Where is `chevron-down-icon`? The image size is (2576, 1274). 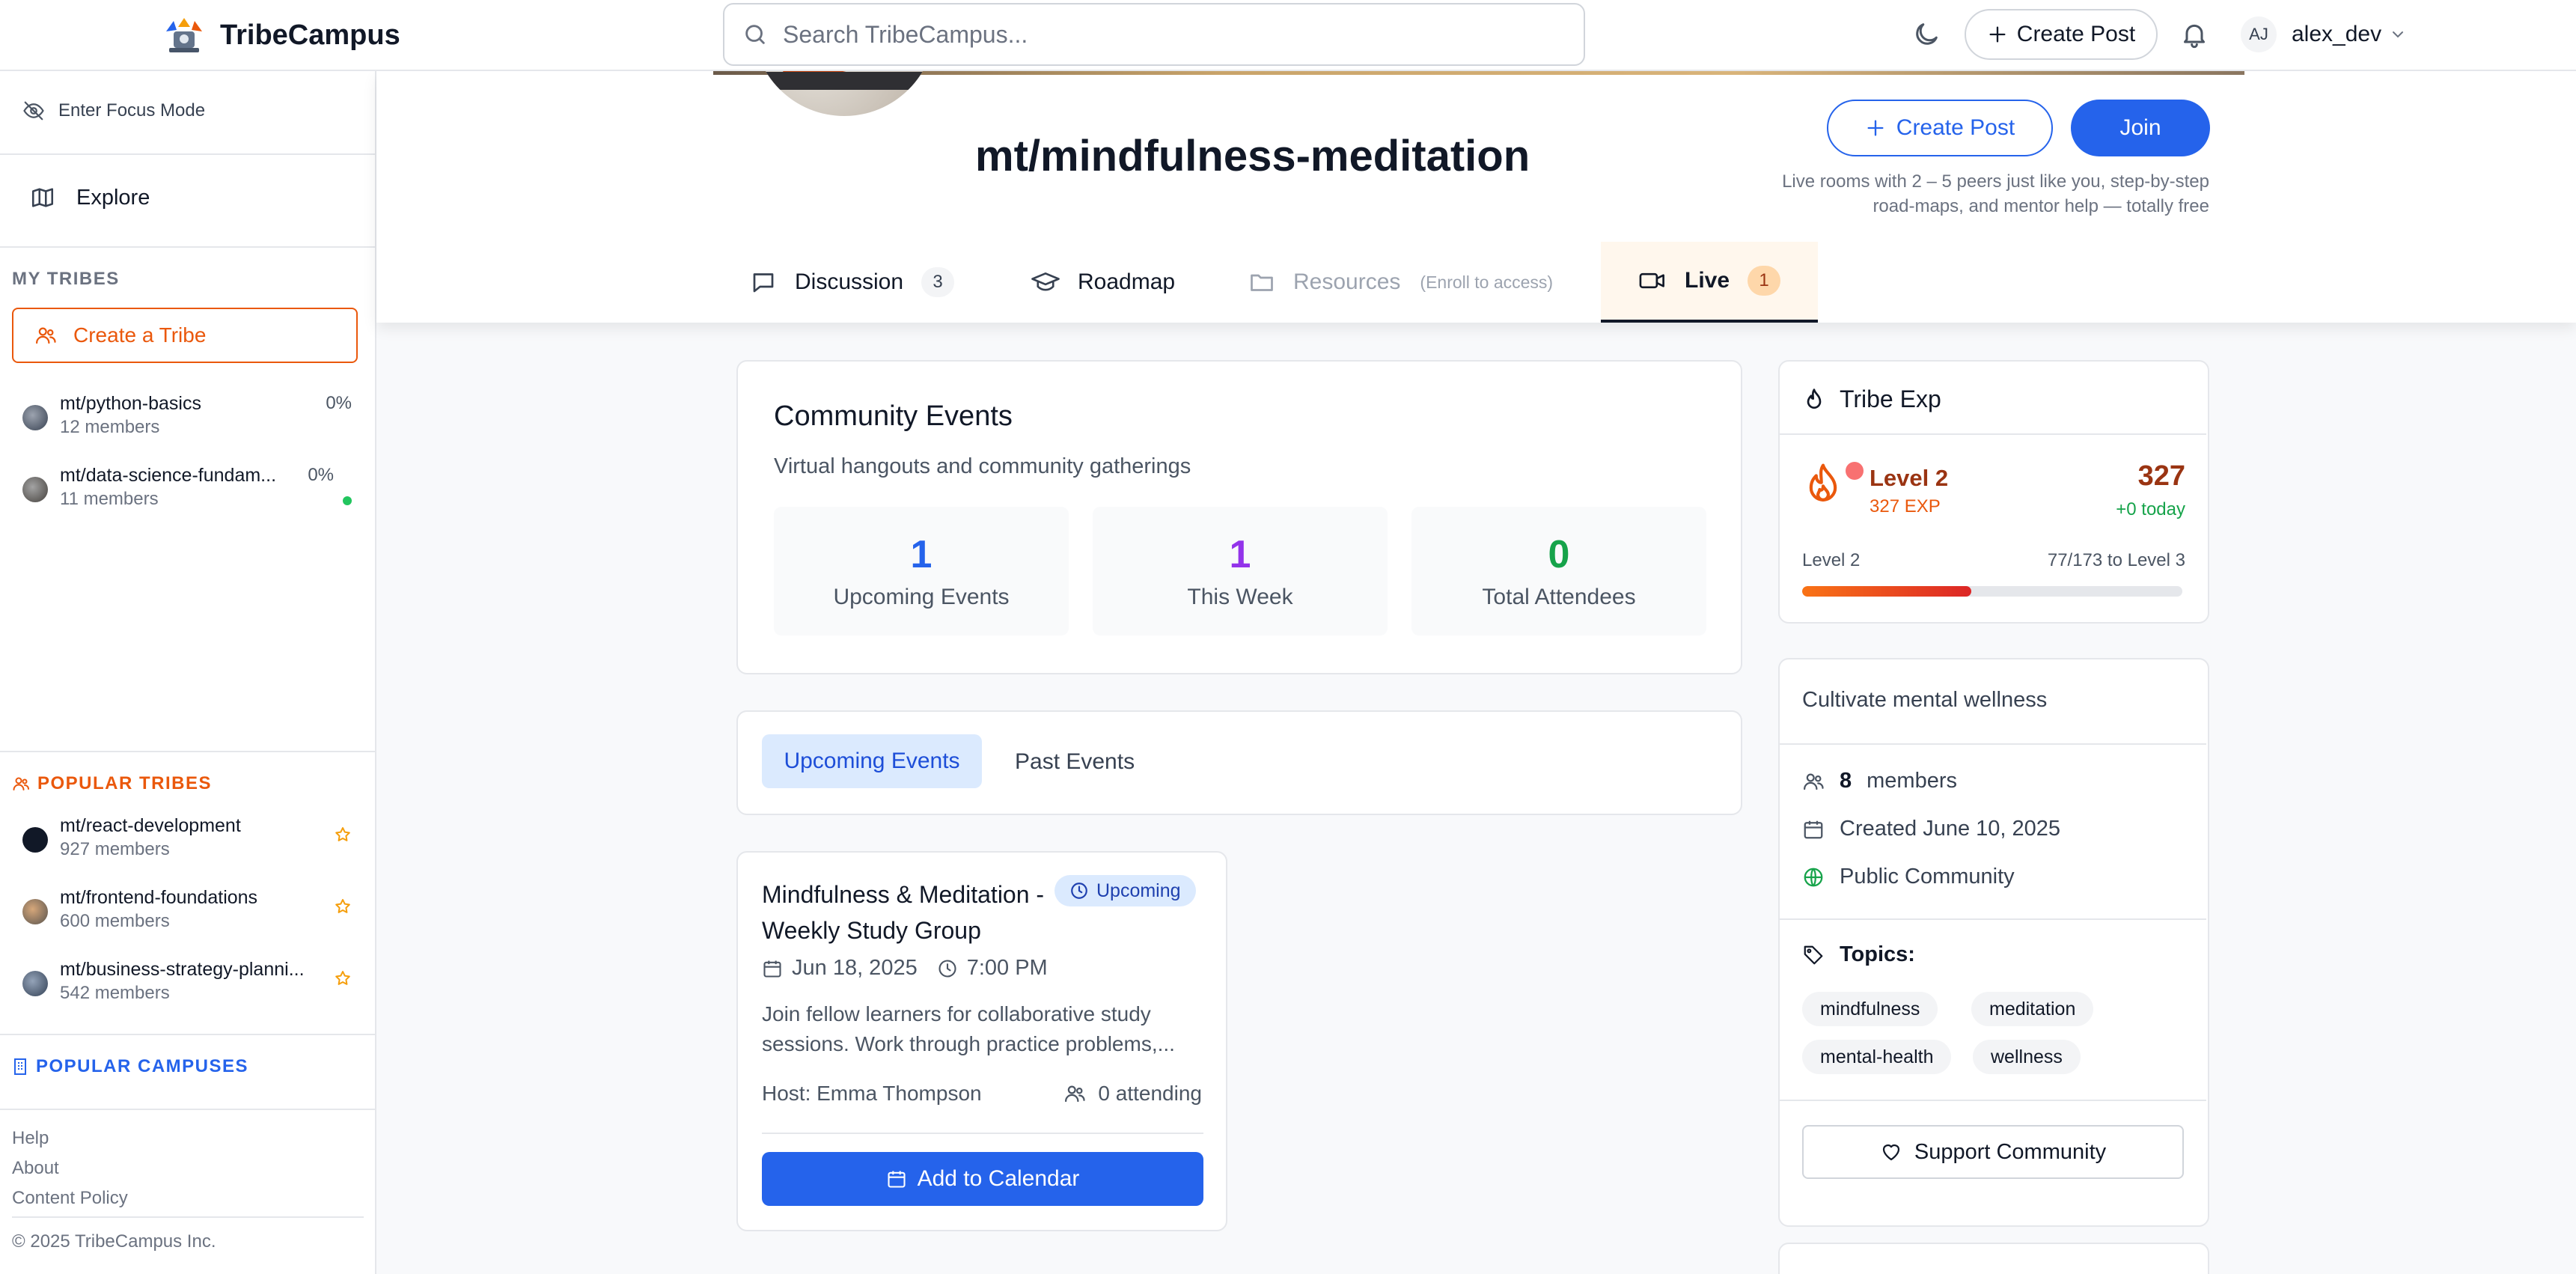 chevron-down-icon is located at coordinates (2398, 34).